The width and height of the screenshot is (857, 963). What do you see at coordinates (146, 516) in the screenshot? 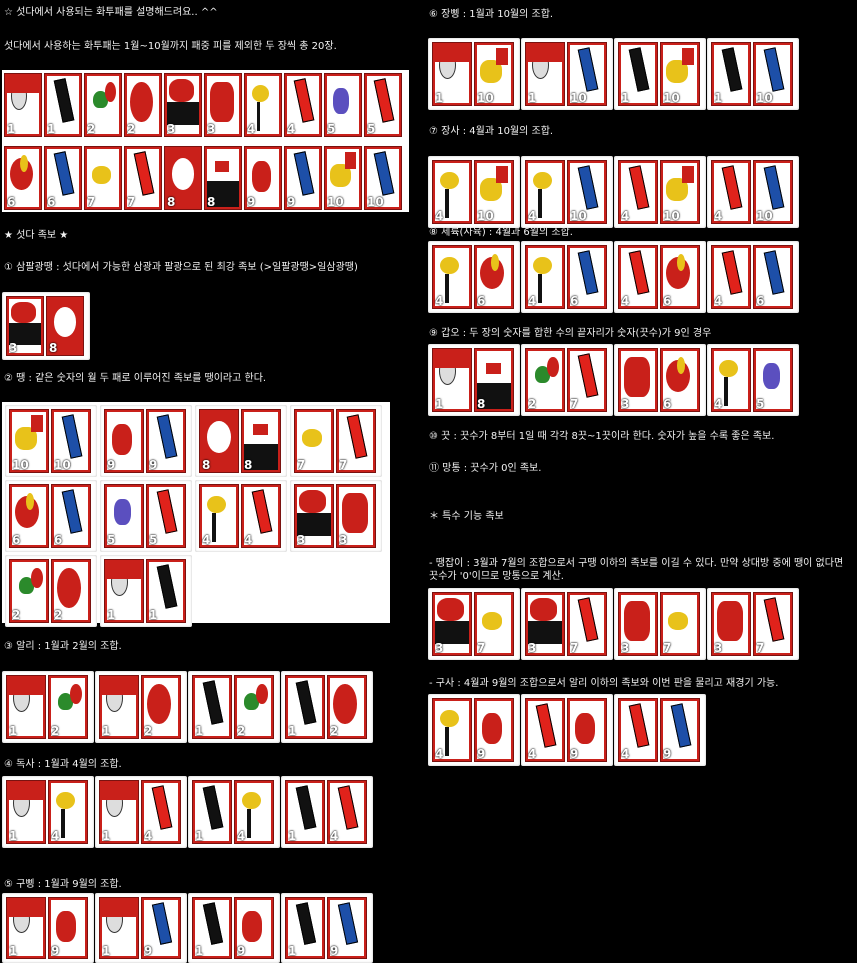
I see `card-pair: 55` at bounding box center [146, 516].